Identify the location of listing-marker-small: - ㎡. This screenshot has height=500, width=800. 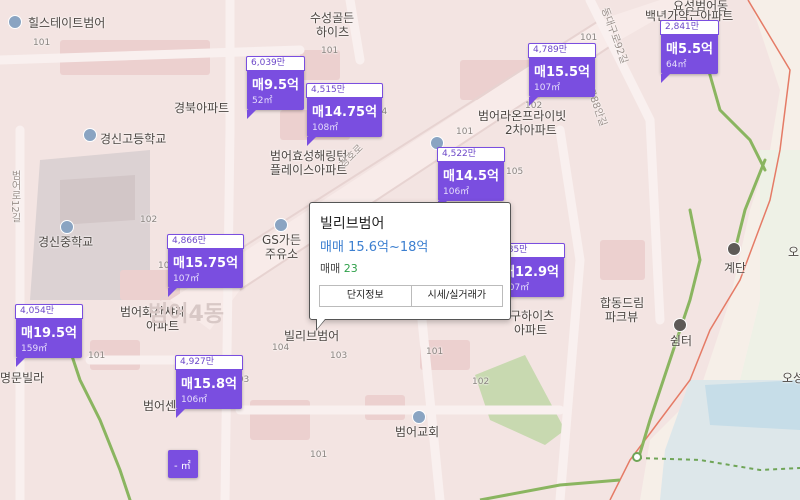
(183, 464).